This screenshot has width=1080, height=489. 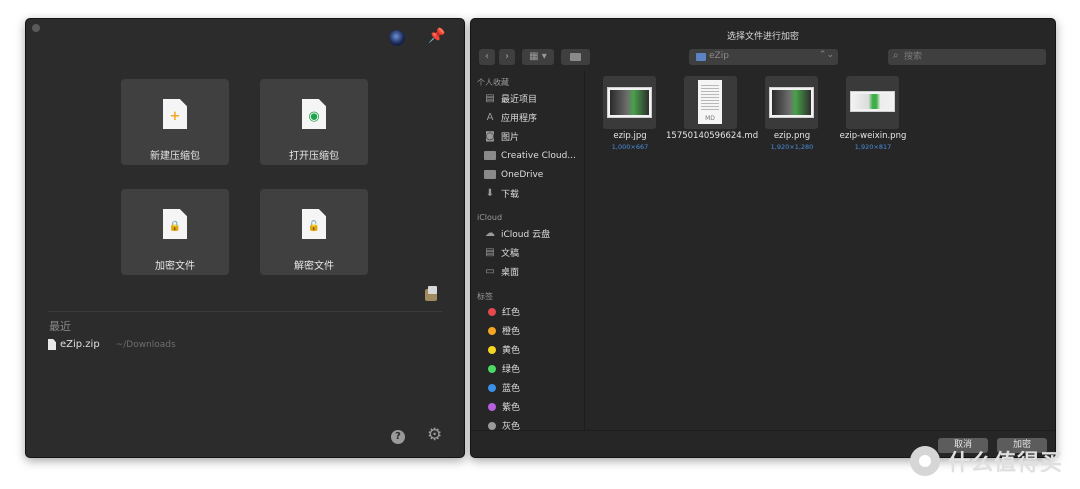 I want to click on sidebar-tag-gray: 灰色, so click(x=502, y=424).